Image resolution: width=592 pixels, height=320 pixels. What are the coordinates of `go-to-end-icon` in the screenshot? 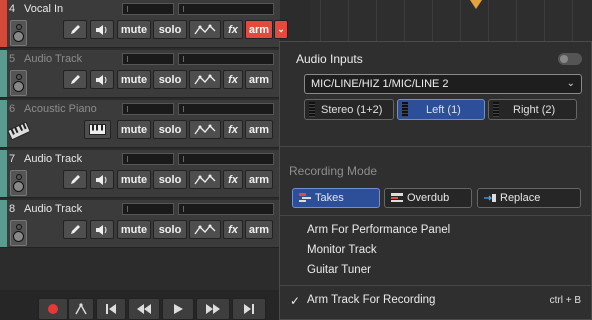 It's located at (249, 309).